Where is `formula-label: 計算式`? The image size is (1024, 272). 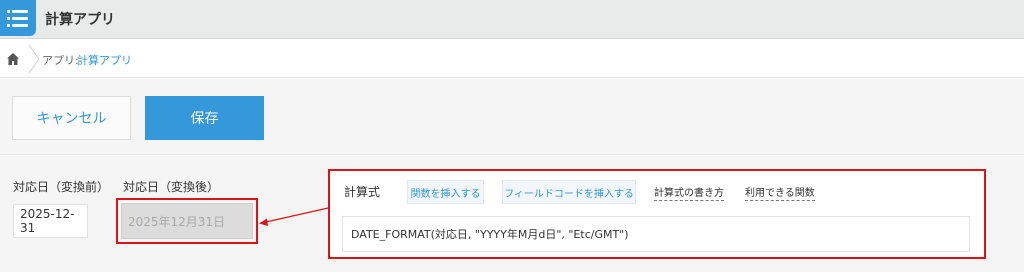 formula-label: 計算式 is located at coordinates (362, 192).